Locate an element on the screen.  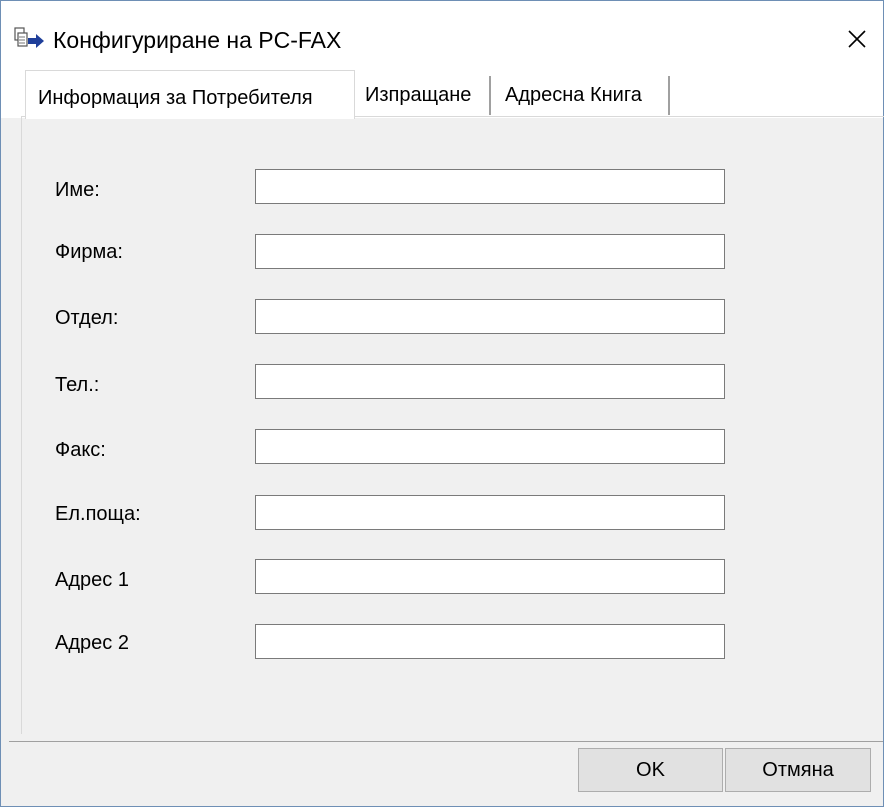
address2-label: Адрес 2 is located at coordinates (92, 643).